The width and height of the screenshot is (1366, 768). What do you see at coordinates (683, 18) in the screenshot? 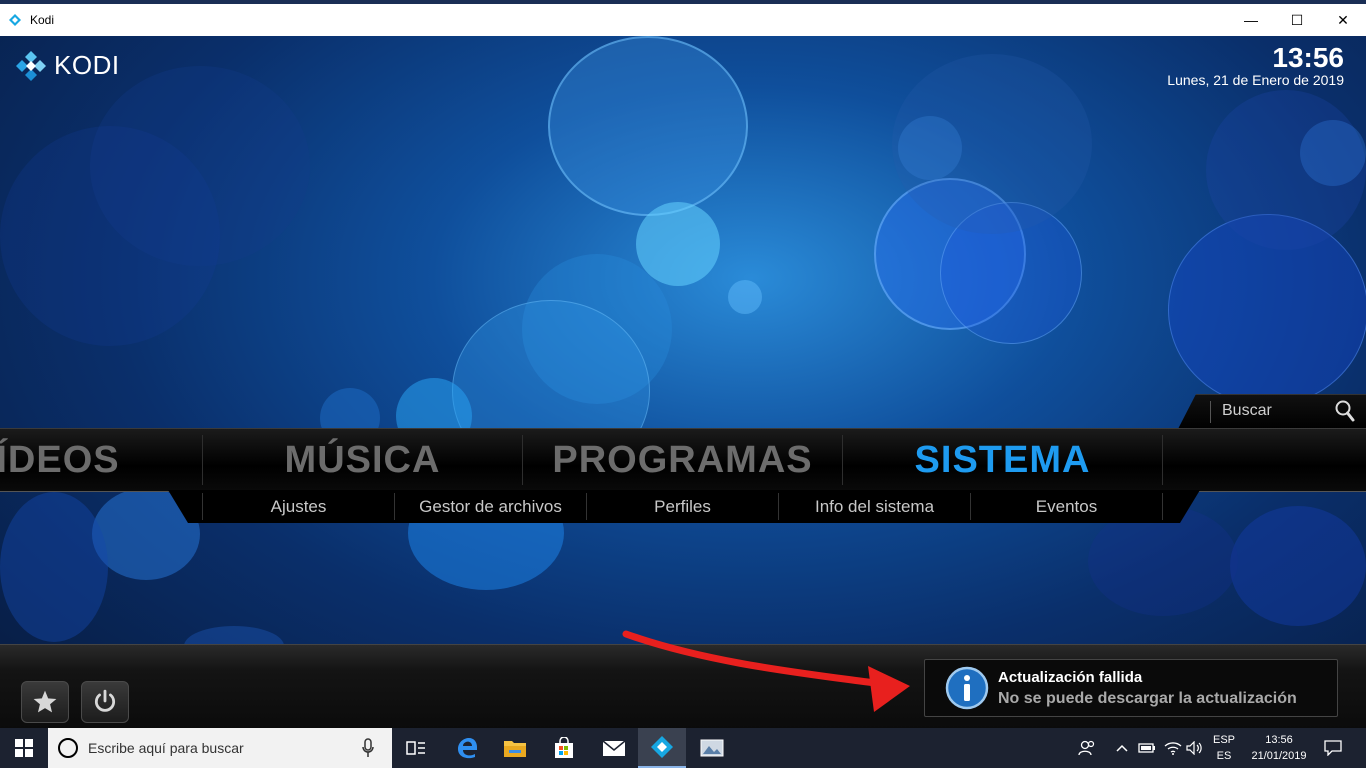
I see `window-title-bar: Kodi — ☐ ✕` at bounding box center [683, 18].